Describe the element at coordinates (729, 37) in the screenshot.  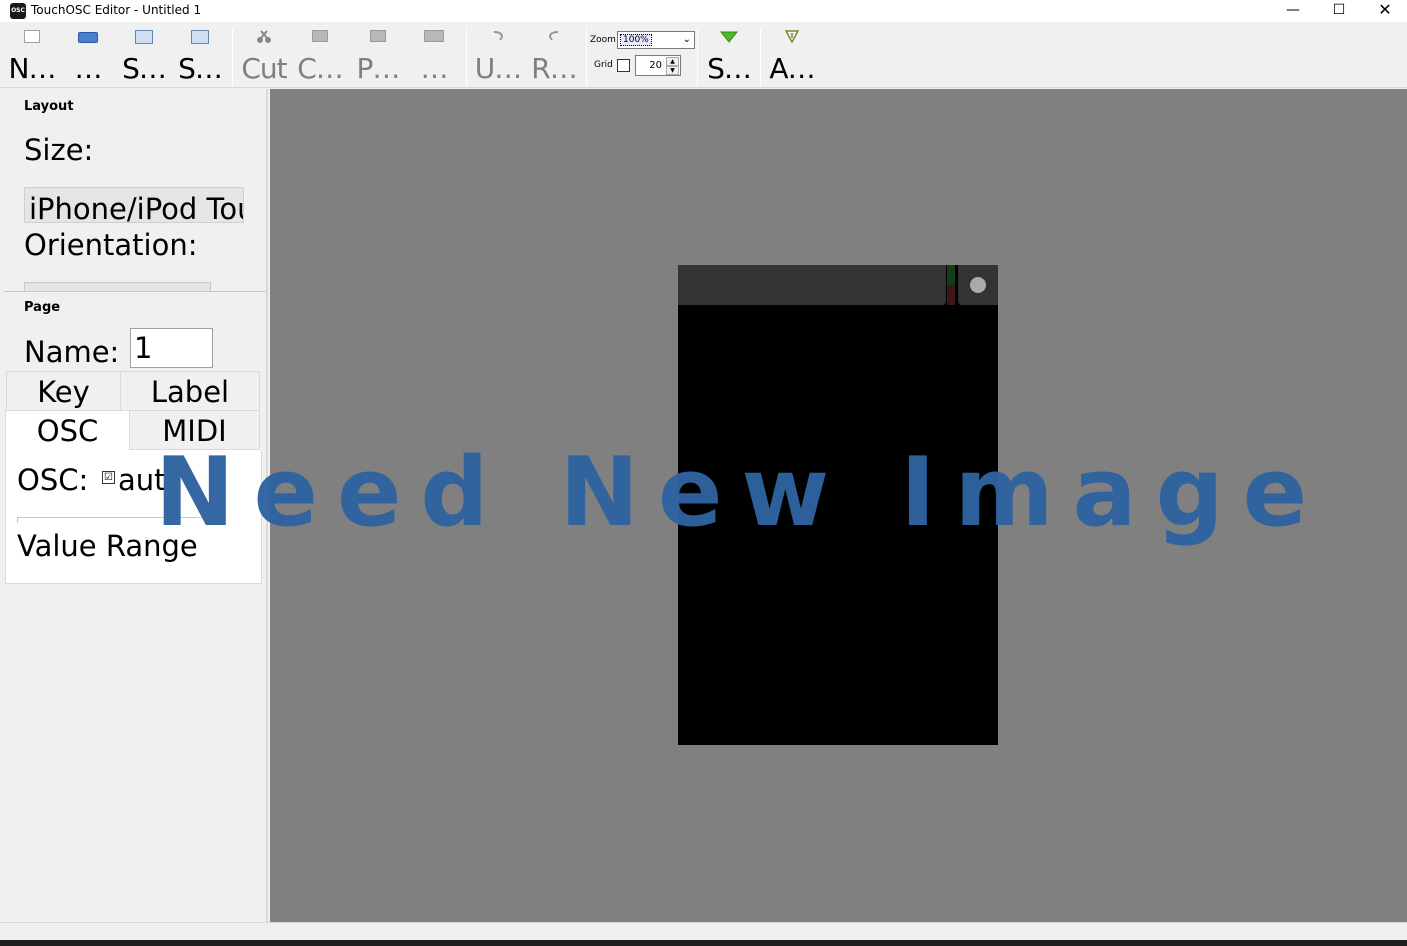
I see `sync-arrow-icon` at that location.